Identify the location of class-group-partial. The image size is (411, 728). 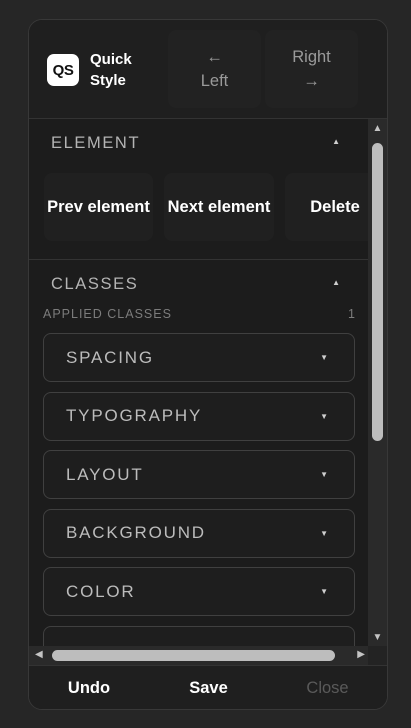
(199, 635).